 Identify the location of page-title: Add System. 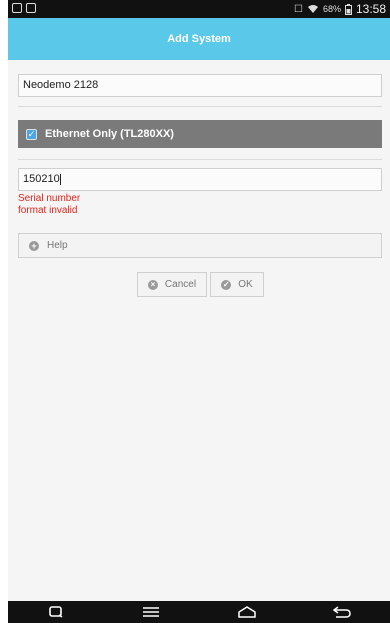
(199, 39).